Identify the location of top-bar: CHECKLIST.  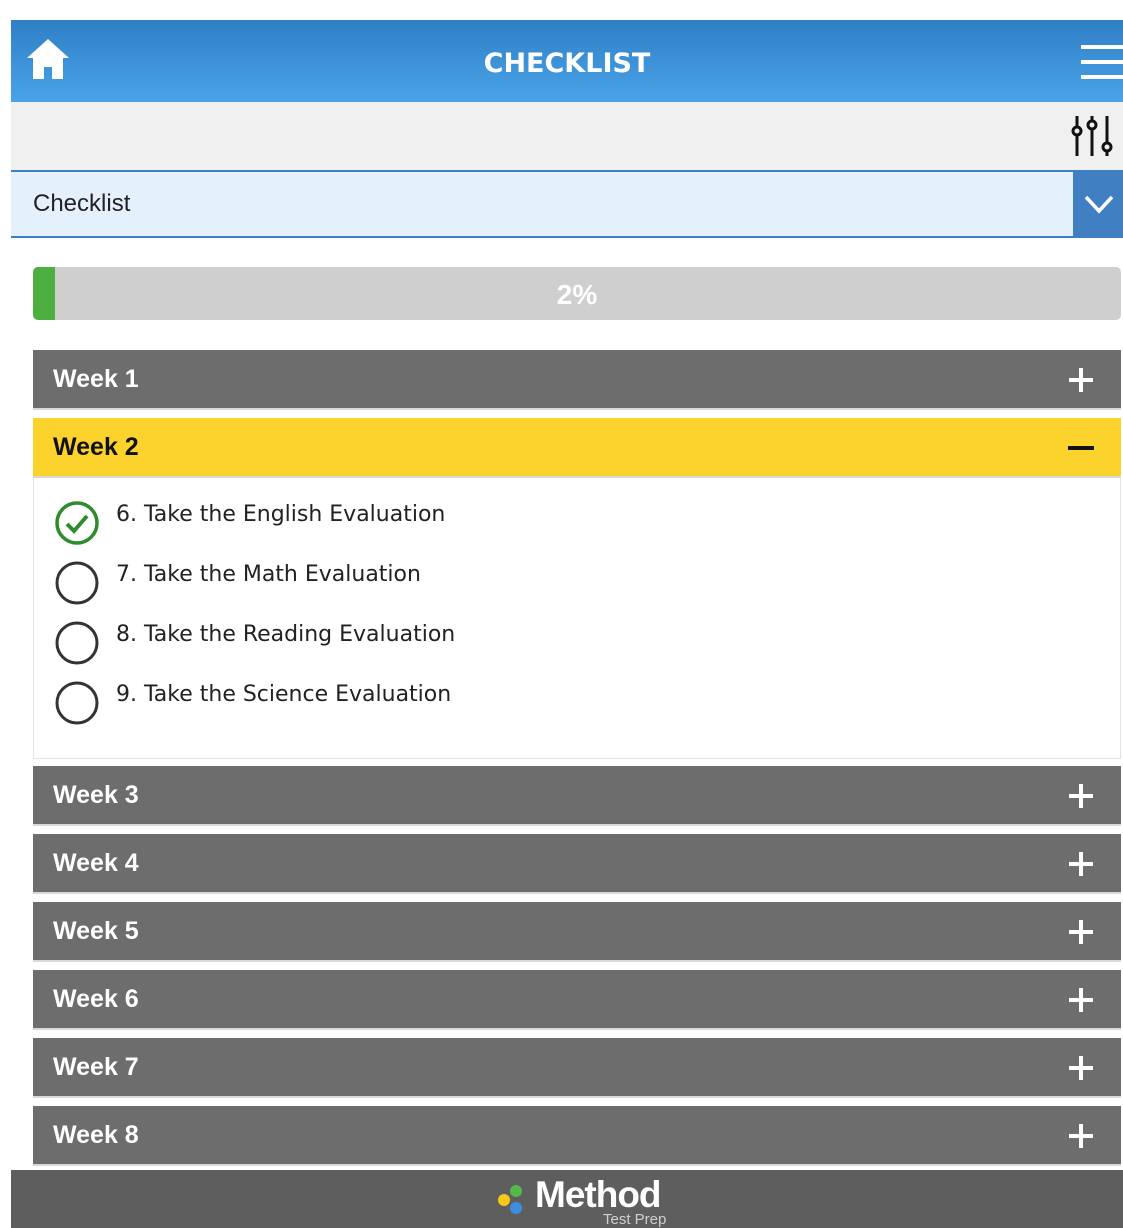
(567, 61).